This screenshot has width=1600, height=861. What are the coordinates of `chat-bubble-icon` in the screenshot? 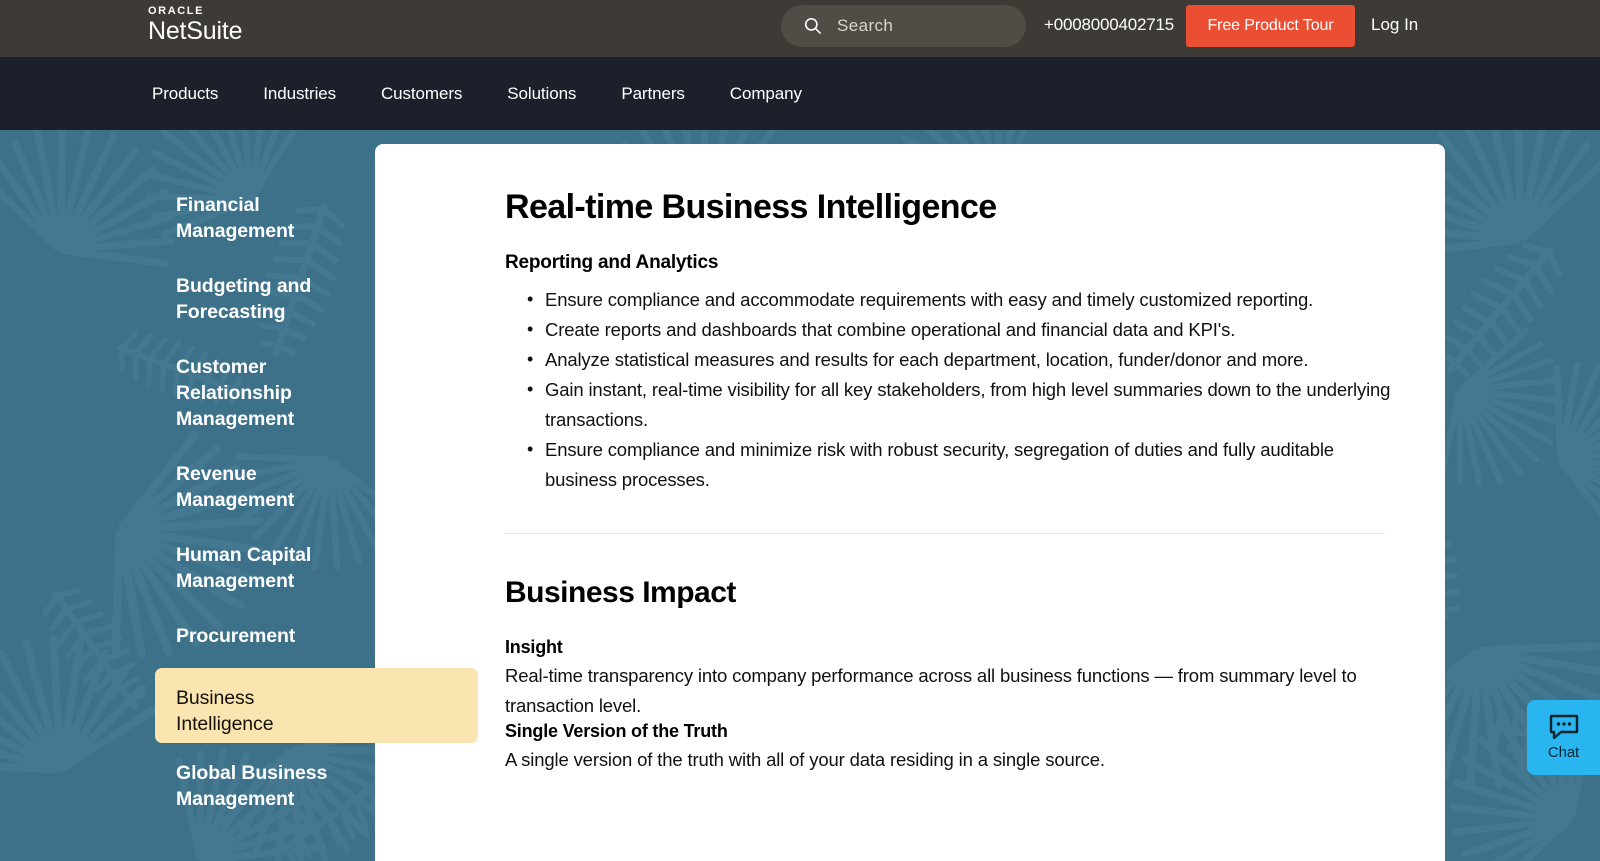 It's located at (1563, 727).